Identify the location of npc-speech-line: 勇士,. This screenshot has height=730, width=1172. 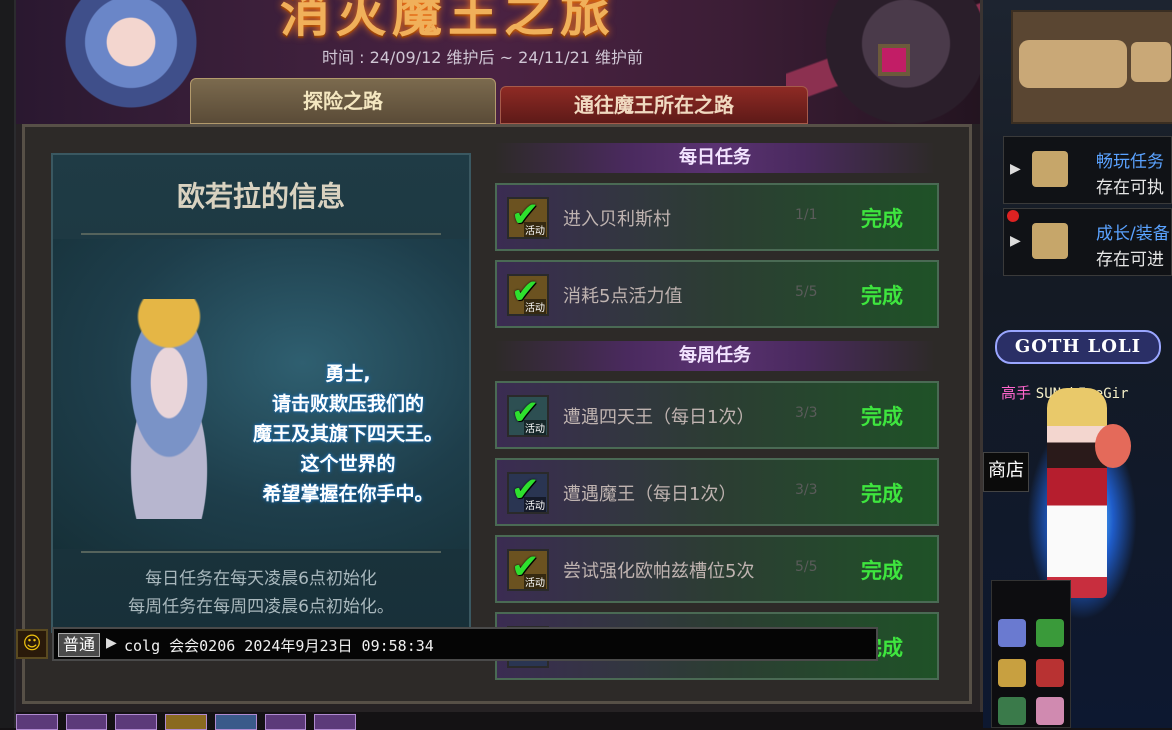
(348, 374).